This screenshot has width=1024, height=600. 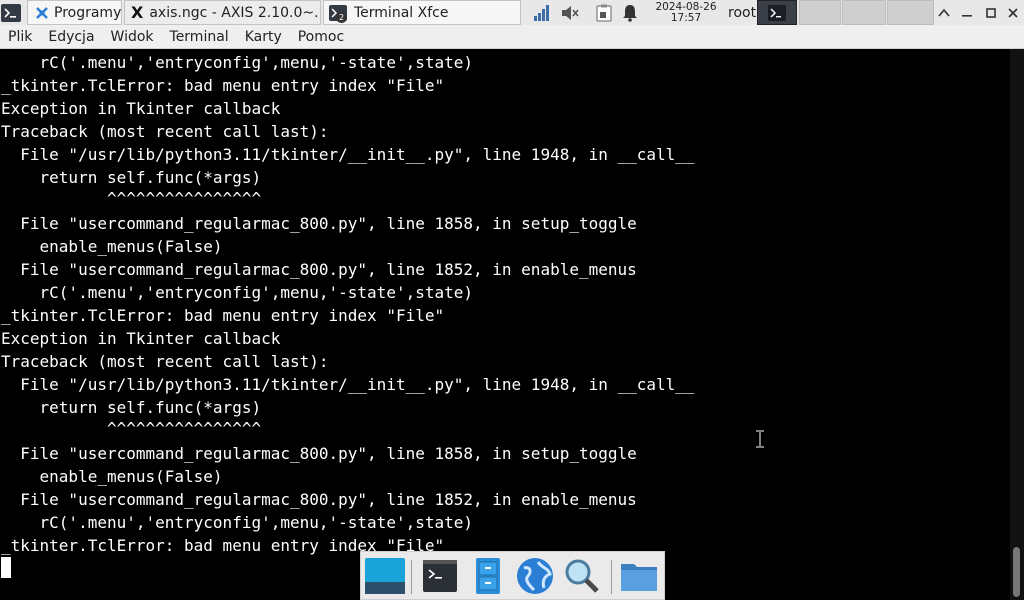 What do you see at coordinates (20, 37) in the screenshot?
I see `menu-file: Plik` at bounding box center [20, 37].